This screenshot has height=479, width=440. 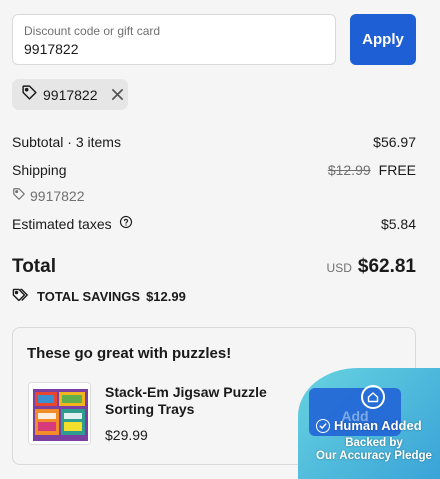 I want to click on help-circle-icon, so click(x=126, y=224).